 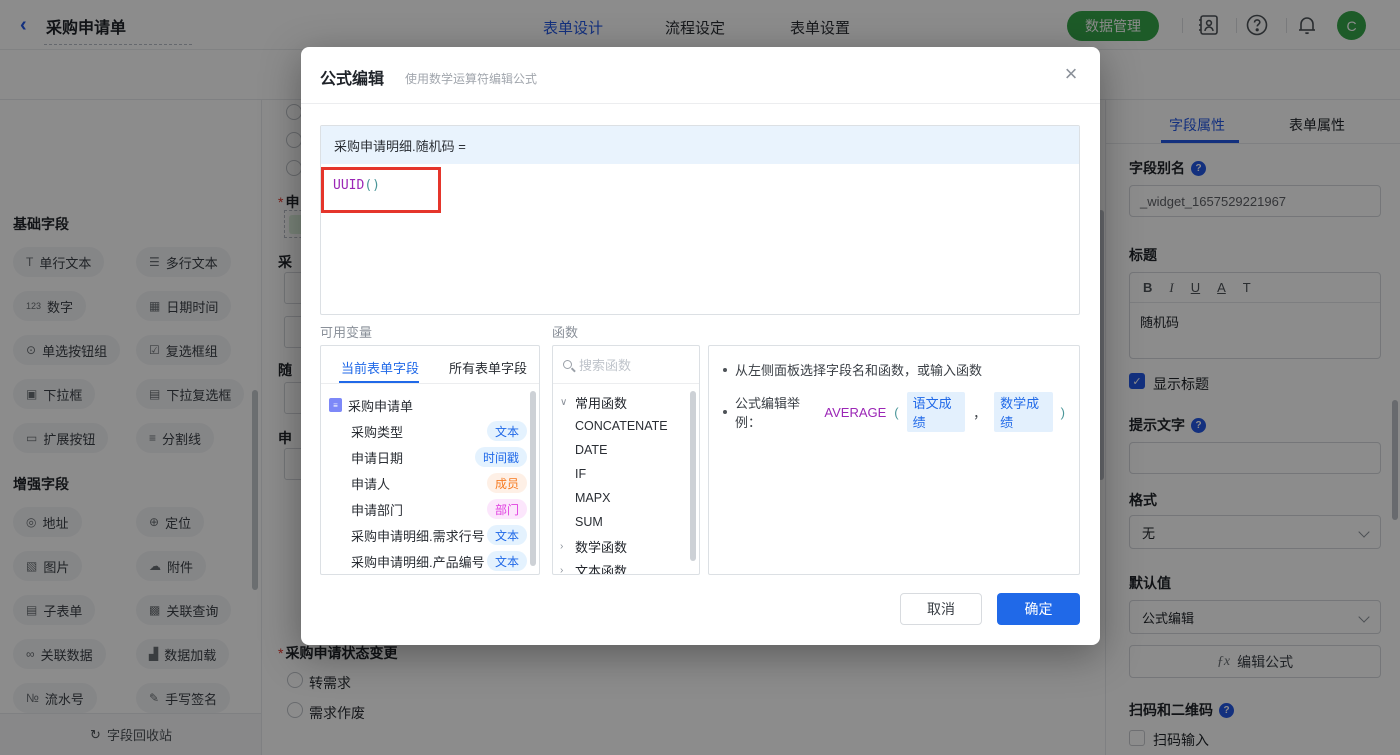 What do you see at coordinates (1071, 74) in the screenshot?
I see `close-icon: ×` at bounding box center [1071, 74].